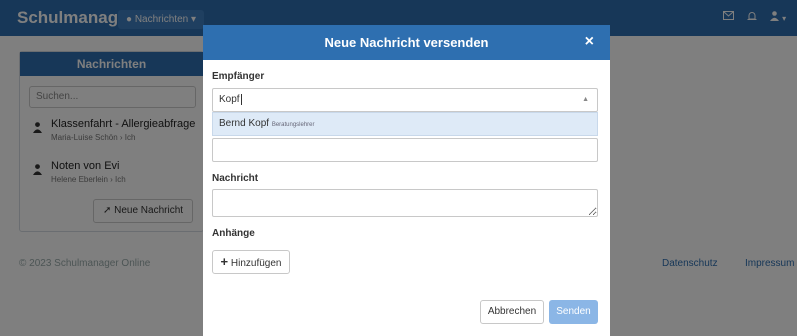 The image size is (797, 336). What do you see at coordinates (229, 99) in the screenshot?
I see `recipients-search-value: Kopf` at bounding box center [229, 99].